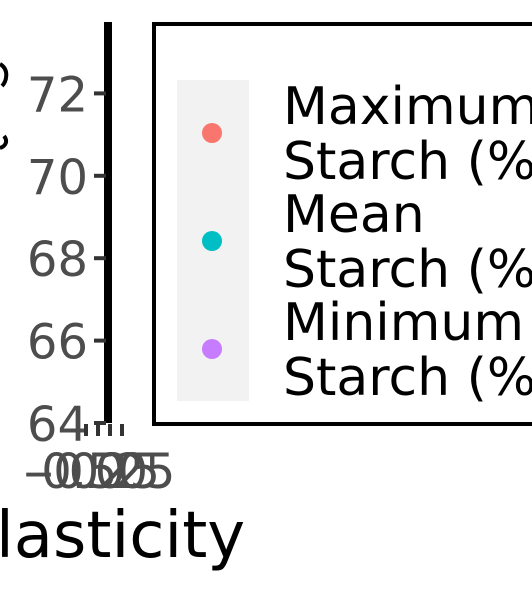 Image resolution: width=532 pixels, height=594 pixels. Describe the element at coordinates (57, 95) in the screenshot. I see `y-tick-label: 72` at that location.